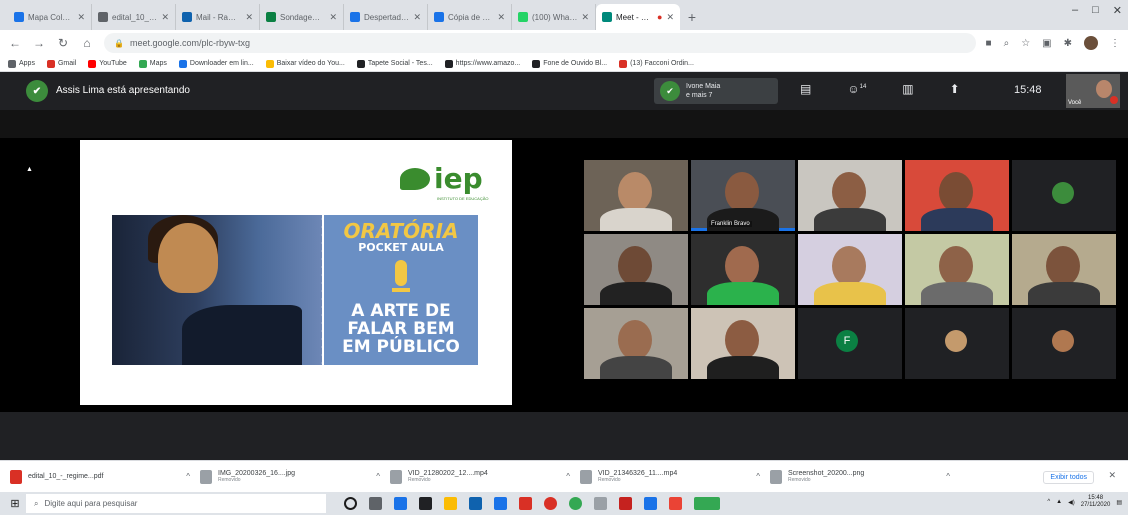  Describe the element at coordinates (1068, 477) in the screenshot. I see `show-all-downloads-button: Exibir todos` at that location.